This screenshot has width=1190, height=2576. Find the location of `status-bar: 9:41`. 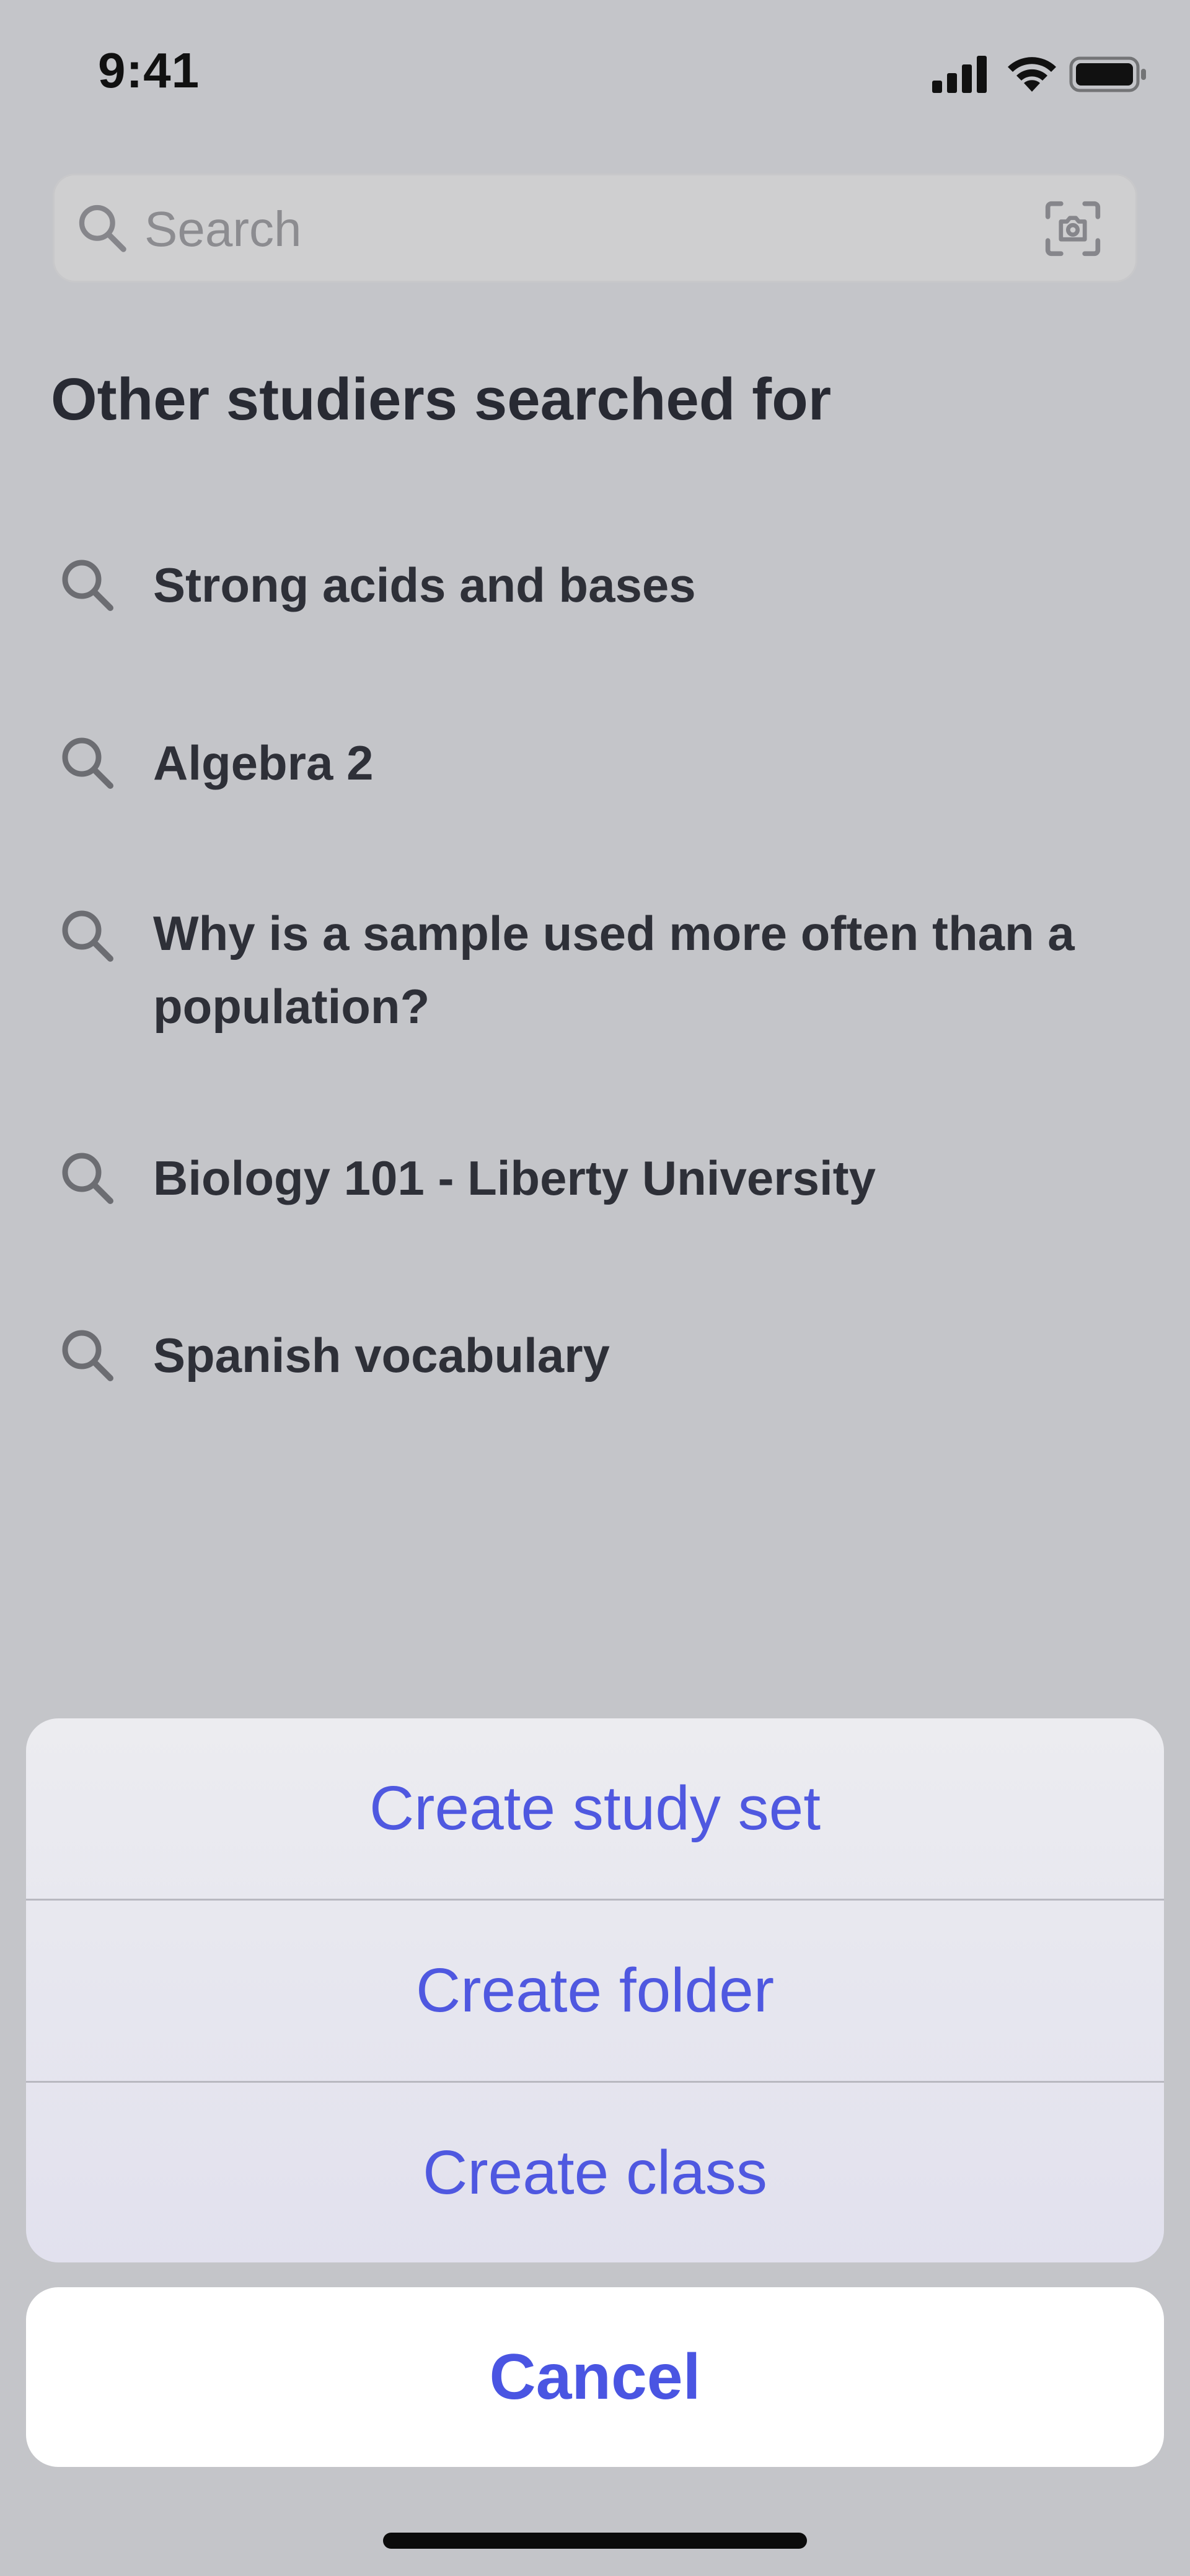

status-bar: 9:41 is located at coordinates (595, 75).